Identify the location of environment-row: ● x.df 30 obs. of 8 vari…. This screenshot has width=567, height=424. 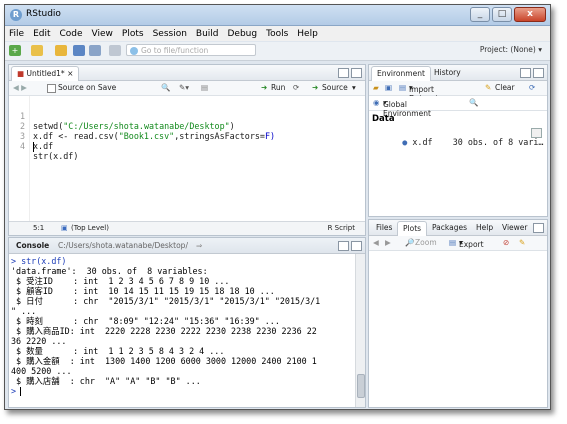
(457, 142).